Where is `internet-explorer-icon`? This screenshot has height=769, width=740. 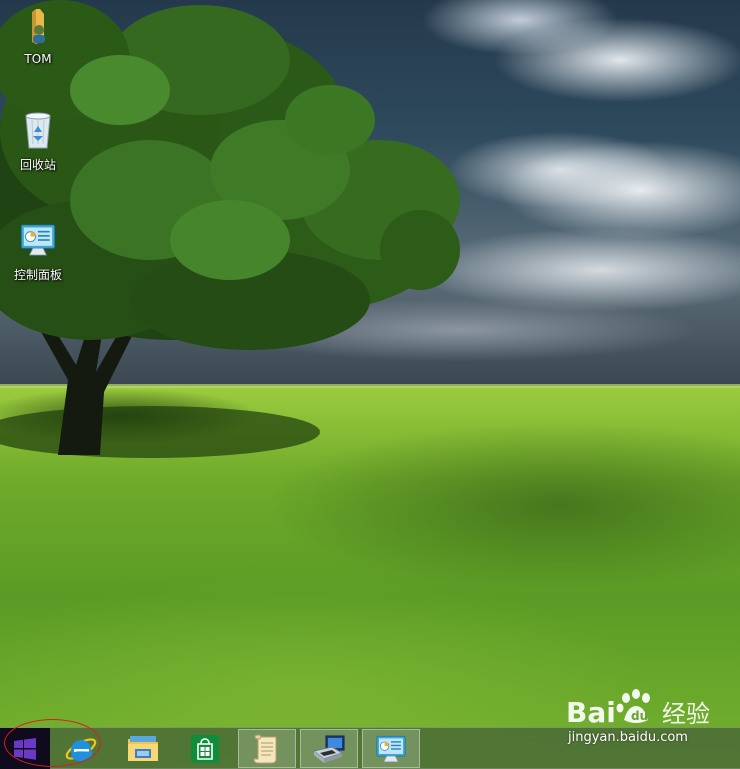
internet-explorer-icon is located at coordinates (81, 749).